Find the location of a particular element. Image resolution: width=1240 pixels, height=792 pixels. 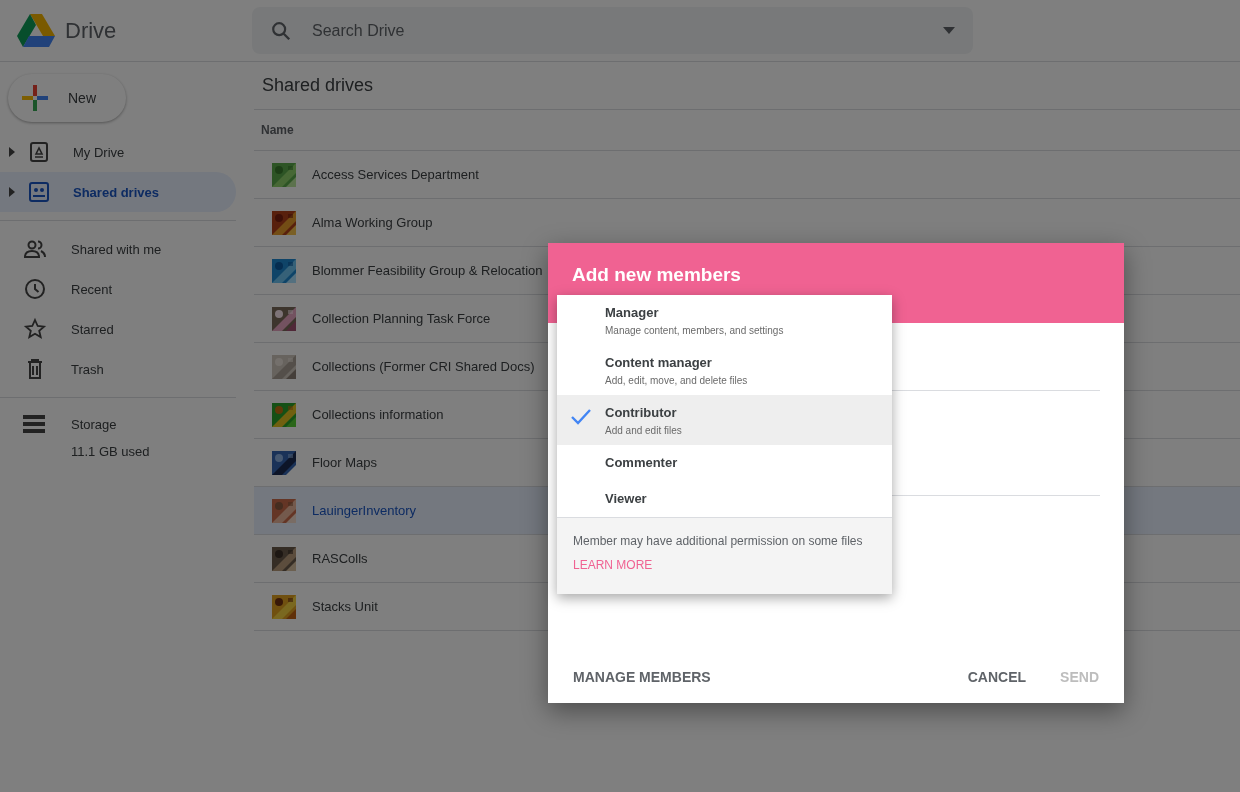

new-button: New is located at coordinates (67, 98).